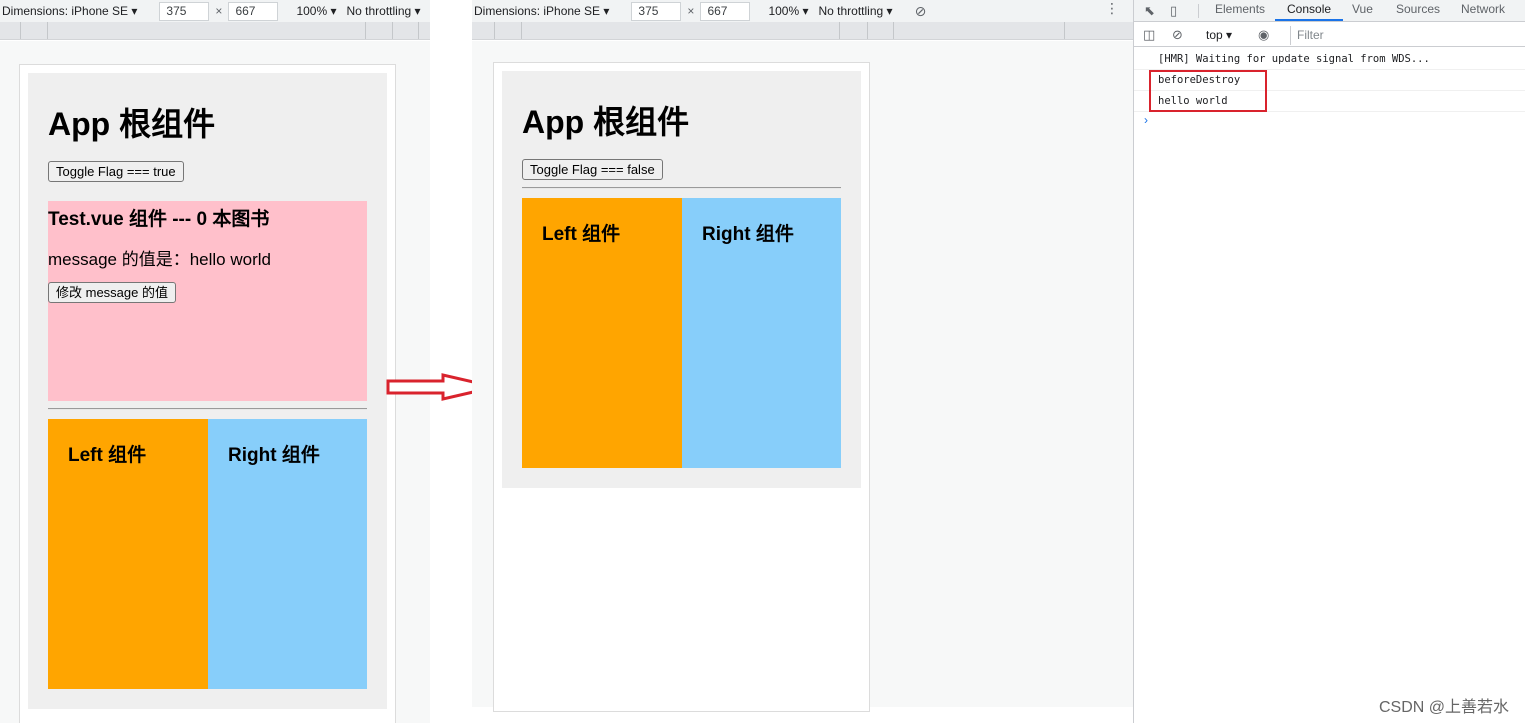 The height and width of the screenshot is (723, 1525). I want to click on tab-sources: Sources, so click(1418, 10).